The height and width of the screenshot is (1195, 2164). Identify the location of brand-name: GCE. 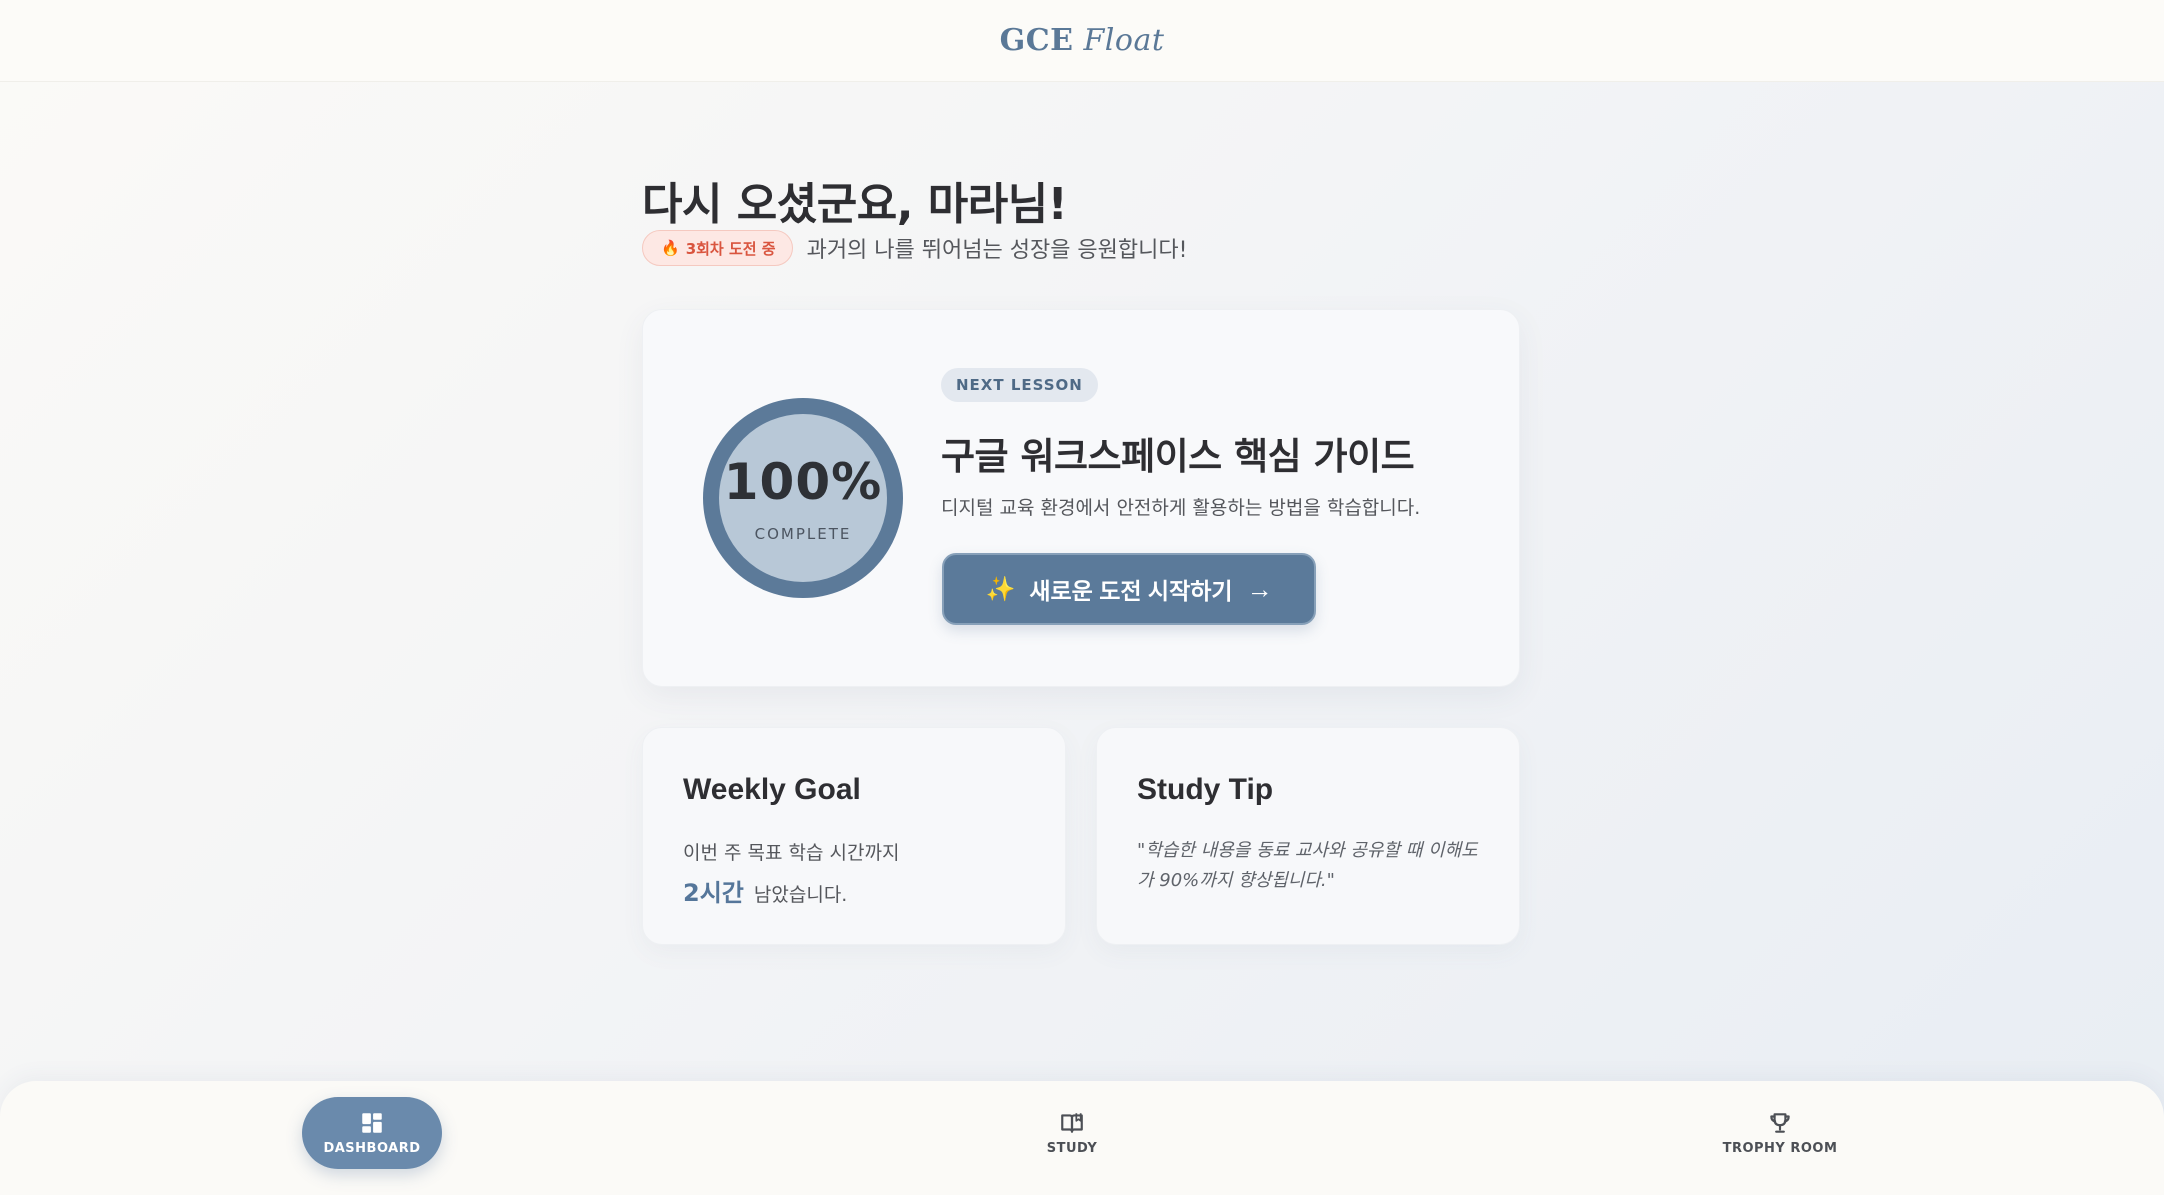
(1036, 40).